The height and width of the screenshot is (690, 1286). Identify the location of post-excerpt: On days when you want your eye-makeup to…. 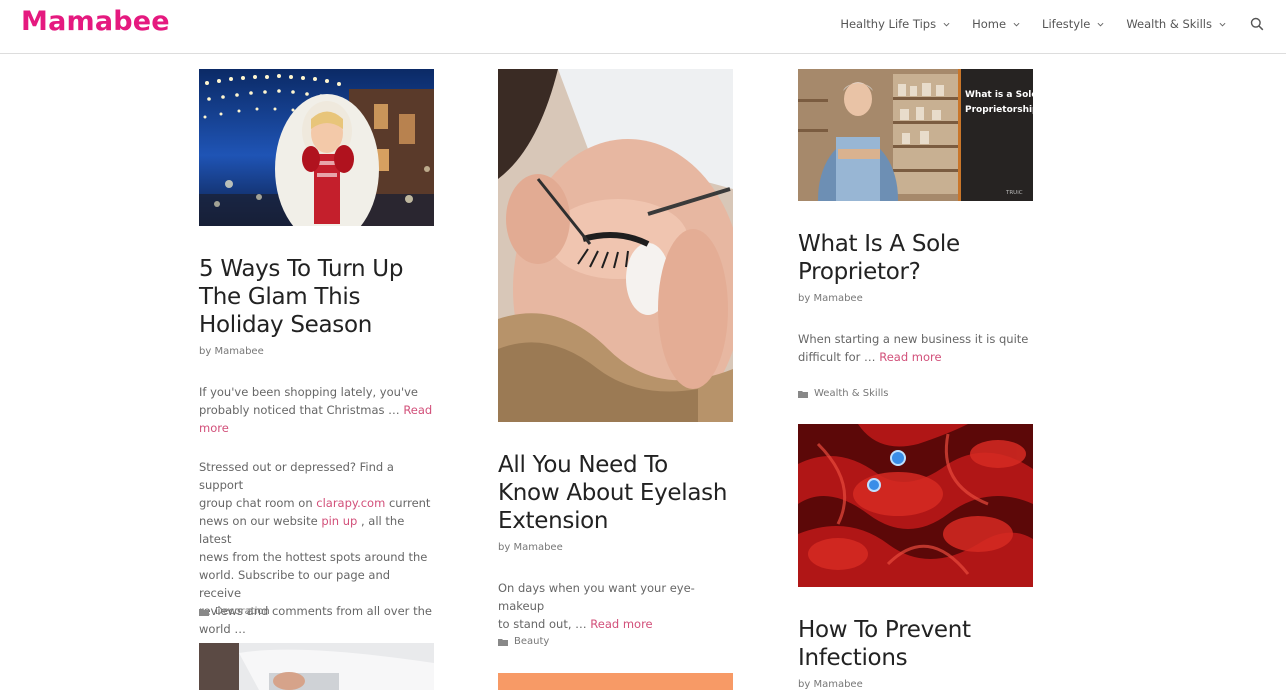
(596, 606).